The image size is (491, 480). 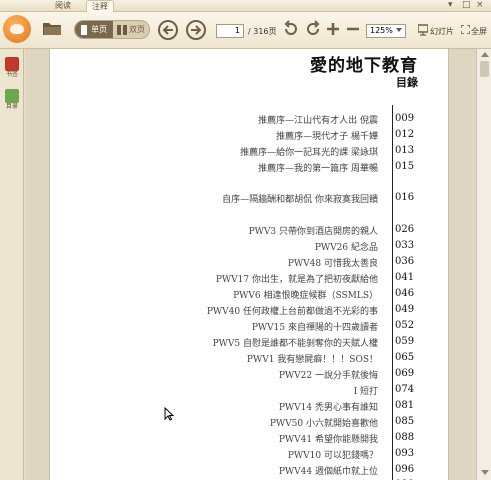 I want to click on app-logo-icon, so click(x=17, y=29).